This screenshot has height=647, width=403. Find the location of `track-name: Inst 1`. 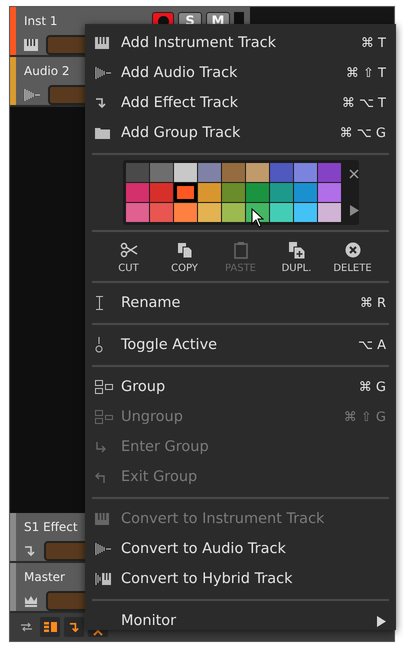

track-name: Inst 1 is located at coordinates (41, 21).